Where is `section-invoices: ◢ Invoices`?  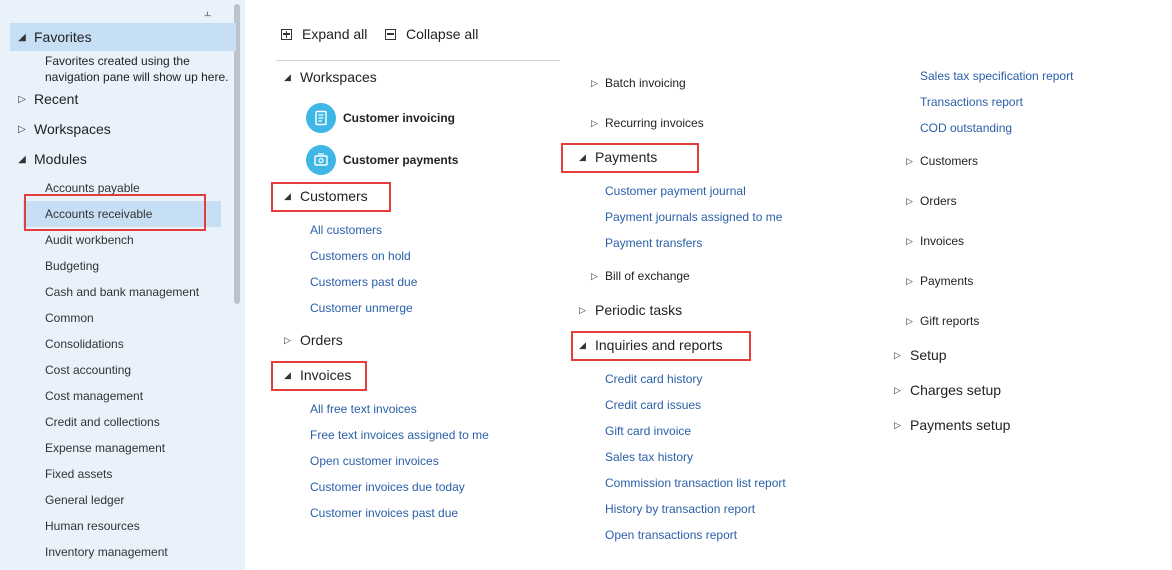
section-invoices: ◢ Invoices is located at coordinates (317, 375).